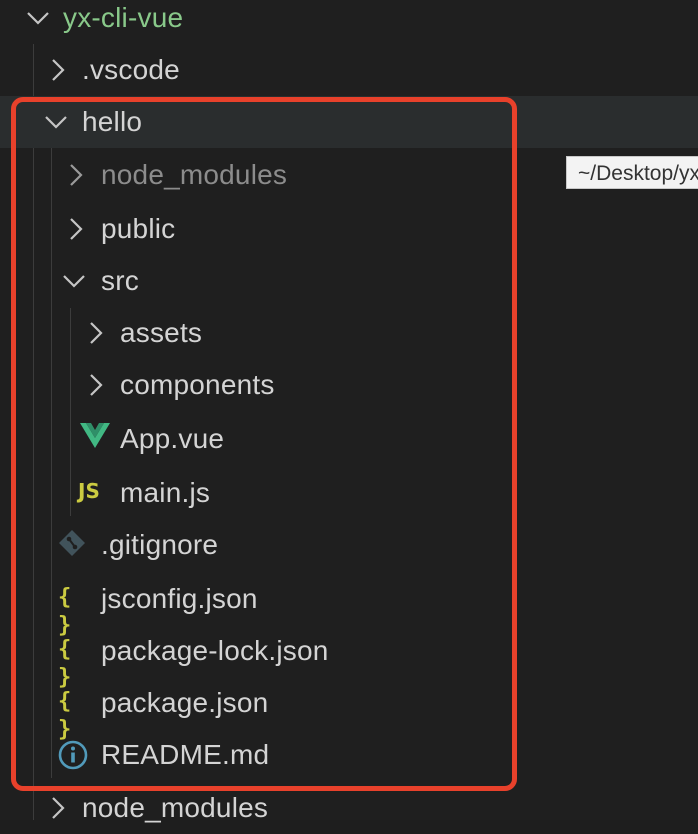 This screenshot has height=834, width=698. What do you see at coordinates (349, 333) in the screenshot?
I see `tree-folder-assets: assets` at bounding box center [349, 333].